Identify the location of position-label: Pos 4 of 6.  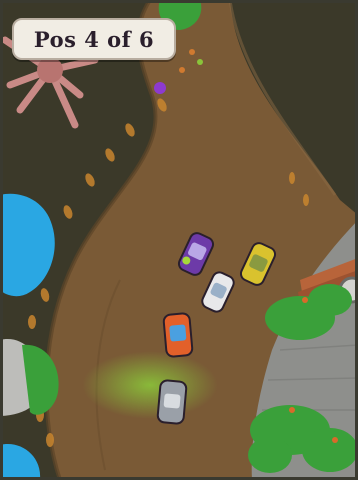
(94, 39).